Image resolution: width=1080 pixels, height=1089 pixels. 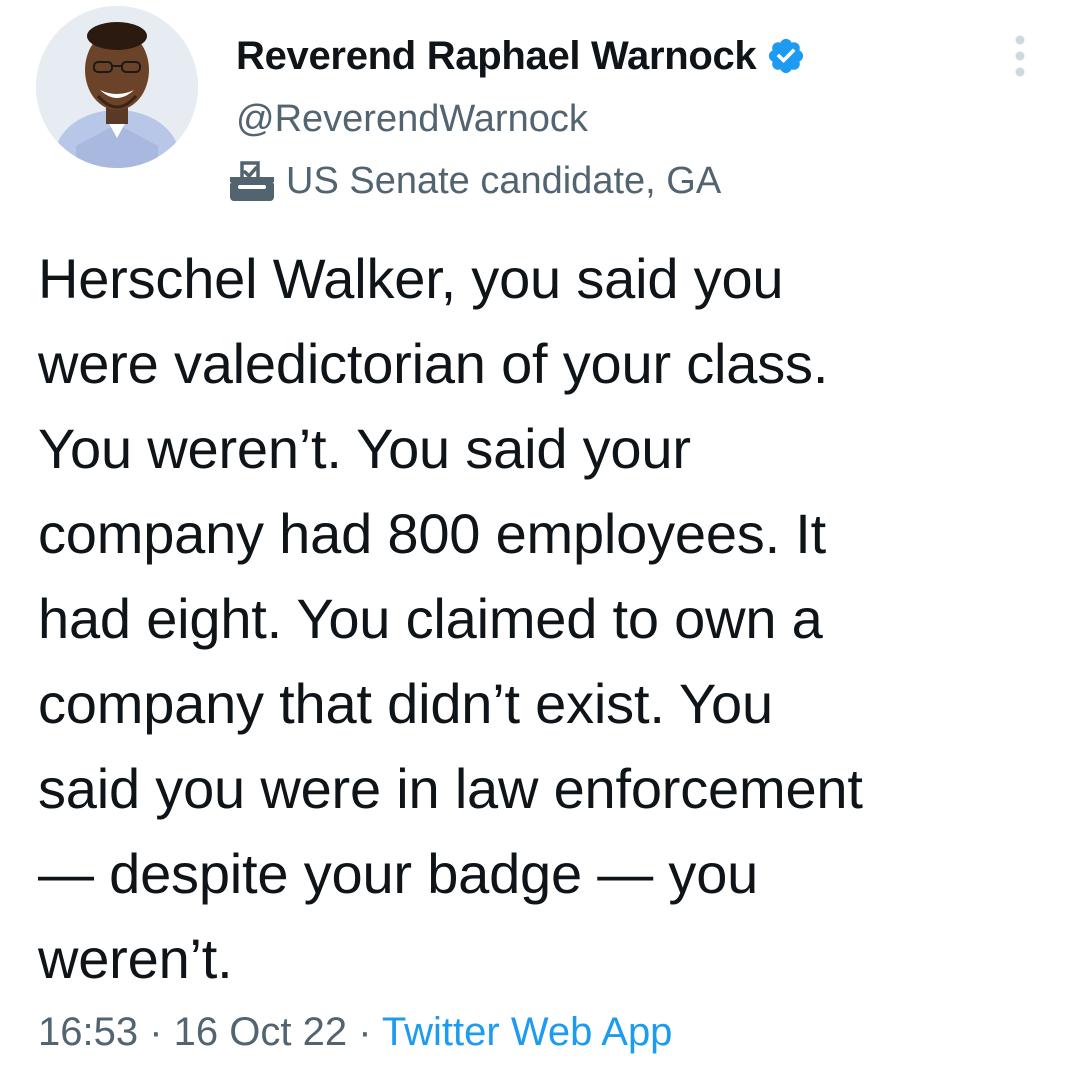 What do you see at coordinates (405, 703) in the screenshot?
I see `tweet-text-line: company that didn’t exist. You` at bounding box center [405, 703].